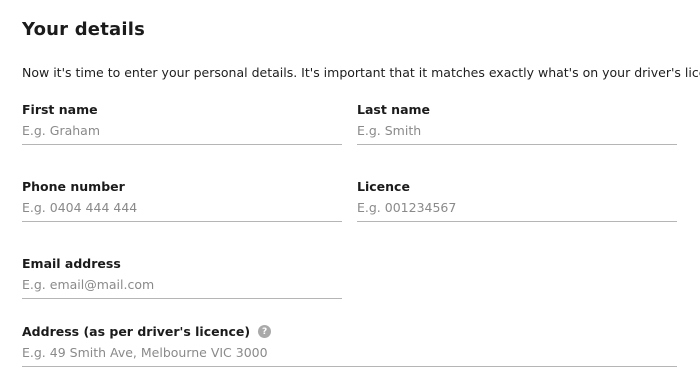 The height and width of the screenshot is (376, 700). What do you see at coordinates (265, 331) in the screenshot?
I see `help-icon: ?` at bounding box center [265, 331].